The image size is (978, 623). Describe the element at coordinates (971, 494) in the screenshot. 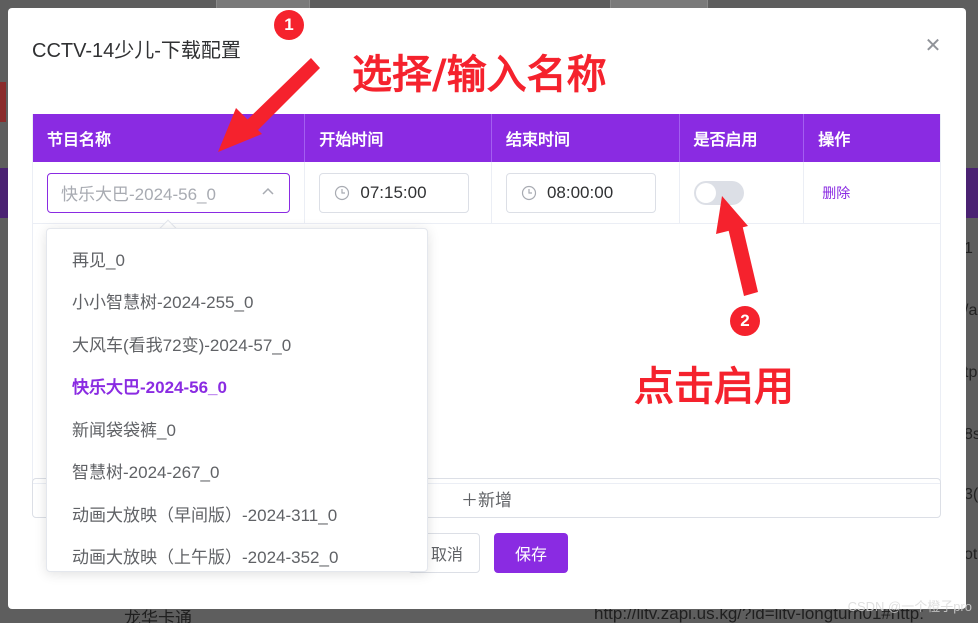

I see `bg-fragment: 3(` at that location.